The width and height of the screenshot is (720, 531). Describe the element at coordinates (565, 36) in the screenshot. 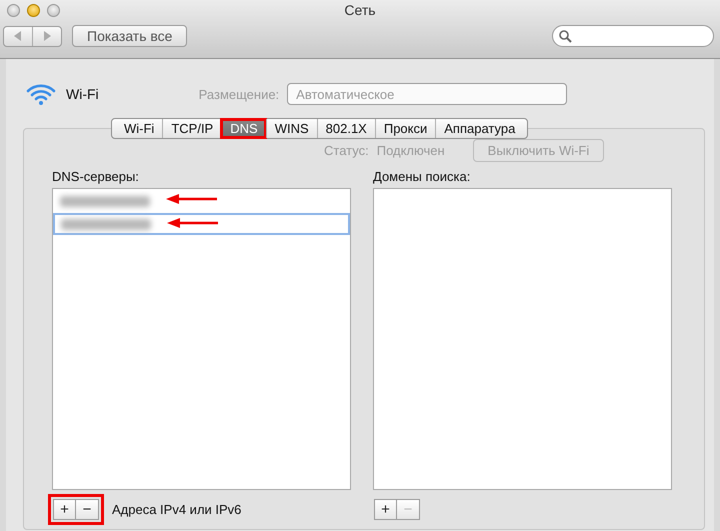

I see `search-icon` at that location.